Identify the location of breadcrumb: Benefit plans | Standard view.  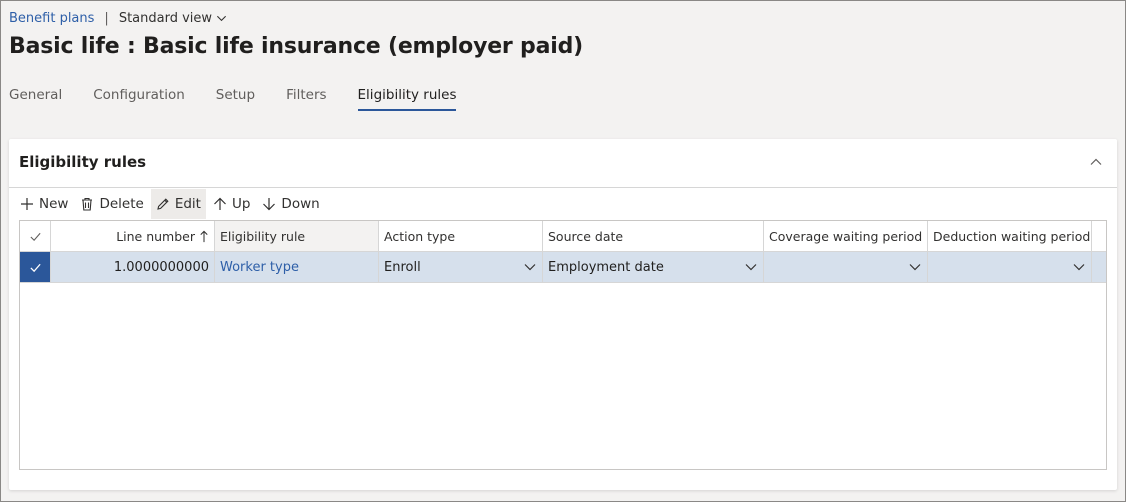
(118, 18).